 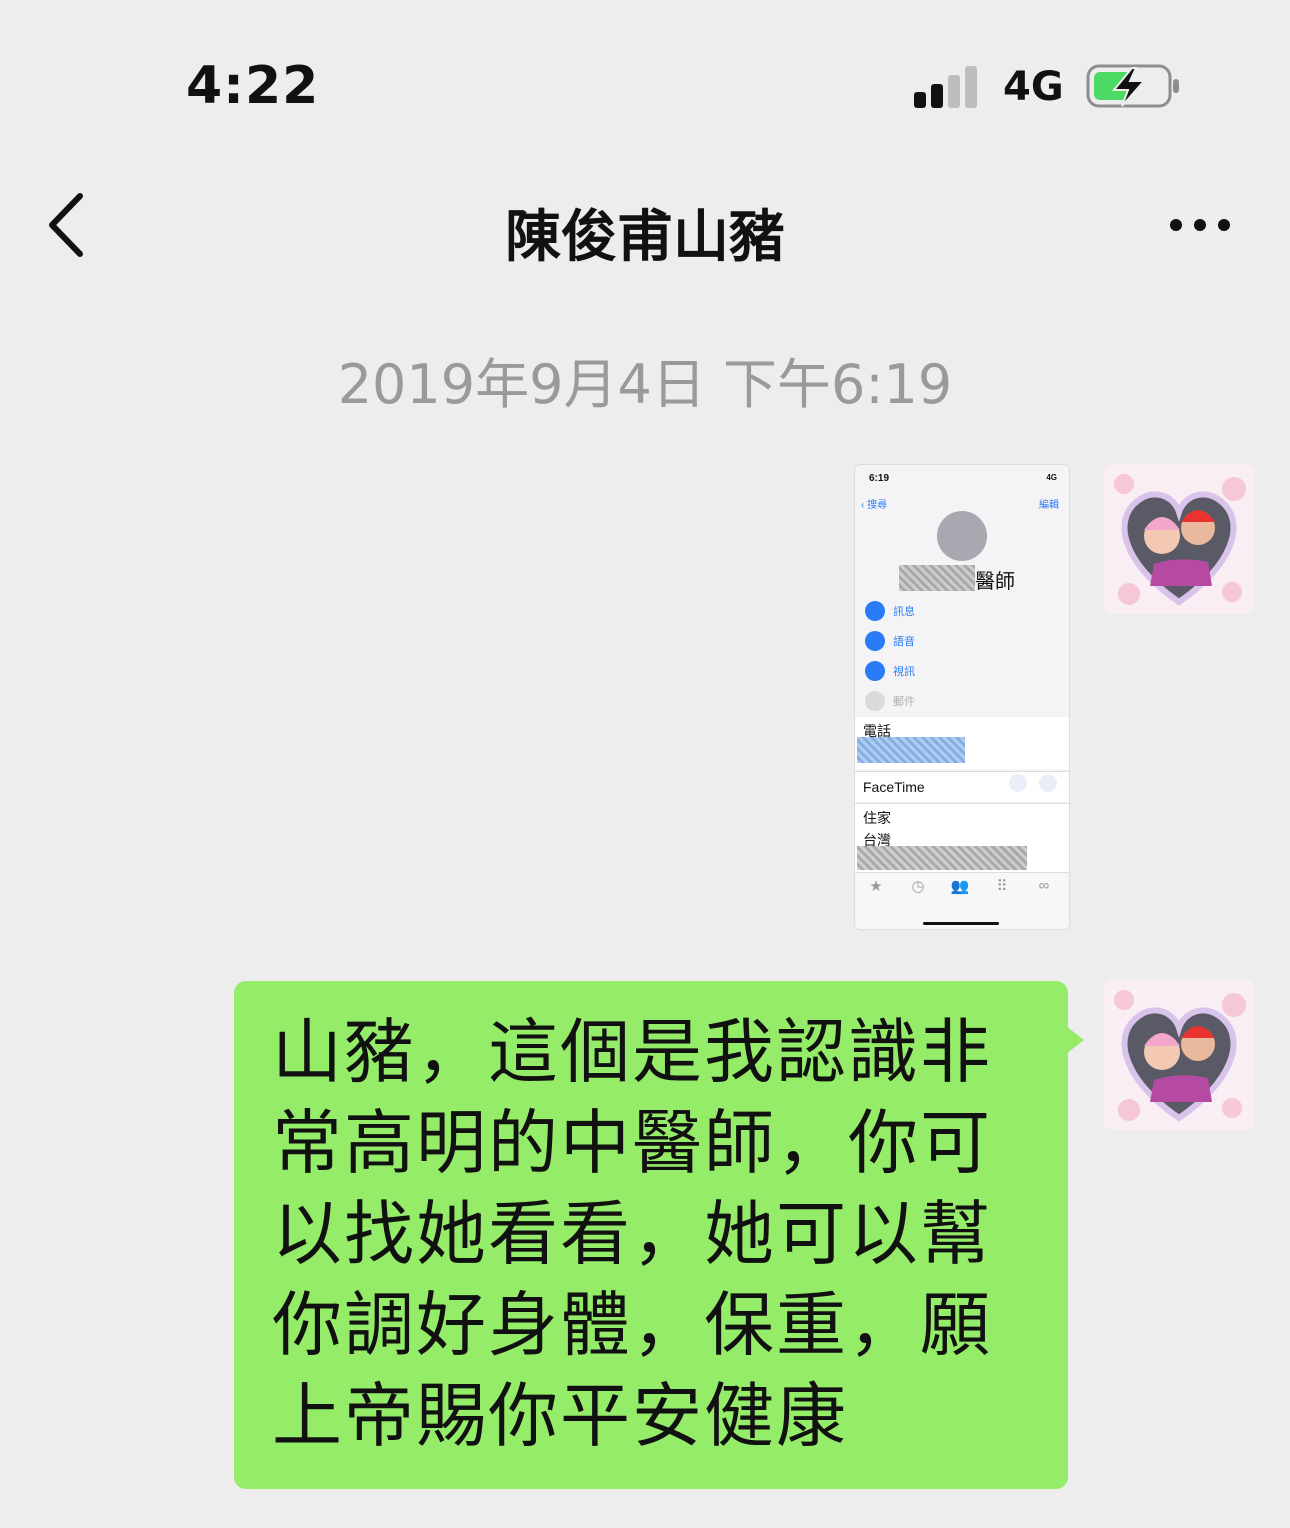 I want to click on mail-icon, so click(x=875, y=701).